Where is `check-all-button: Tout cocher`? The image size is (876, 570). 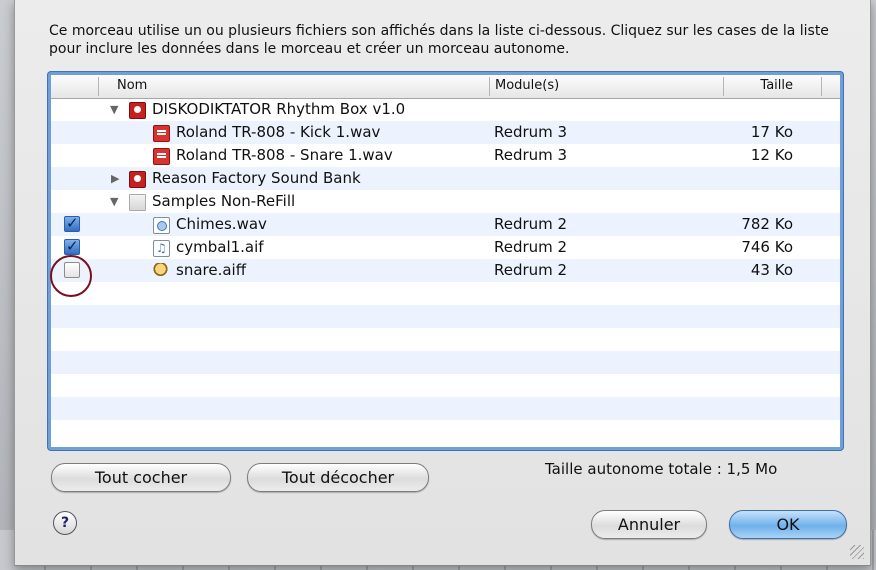
check-all-button: Tout cocher is located at coordinates (141, 477).